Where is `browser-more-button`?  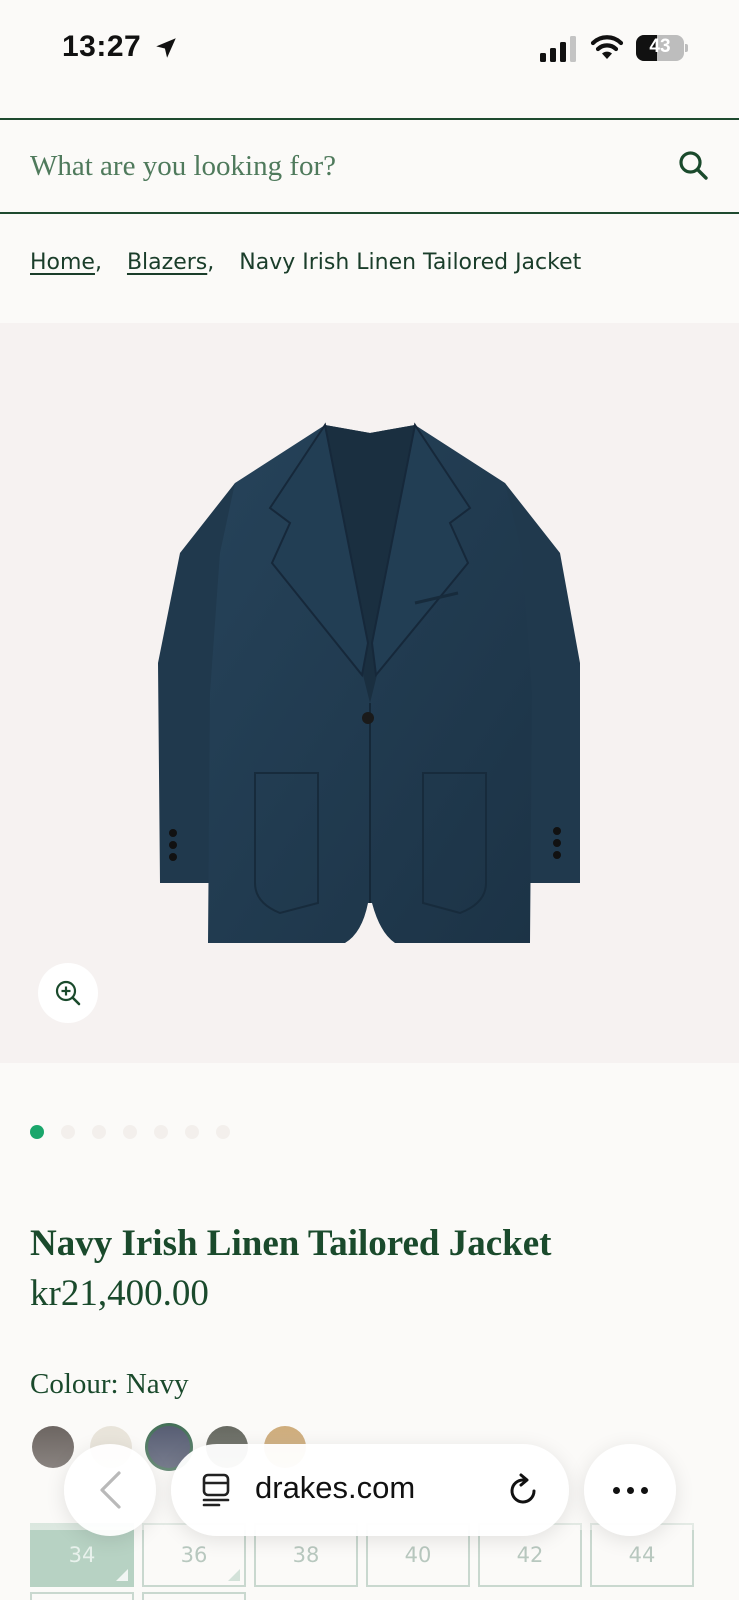
browser-more-button is located at coordinates (630, 1490).